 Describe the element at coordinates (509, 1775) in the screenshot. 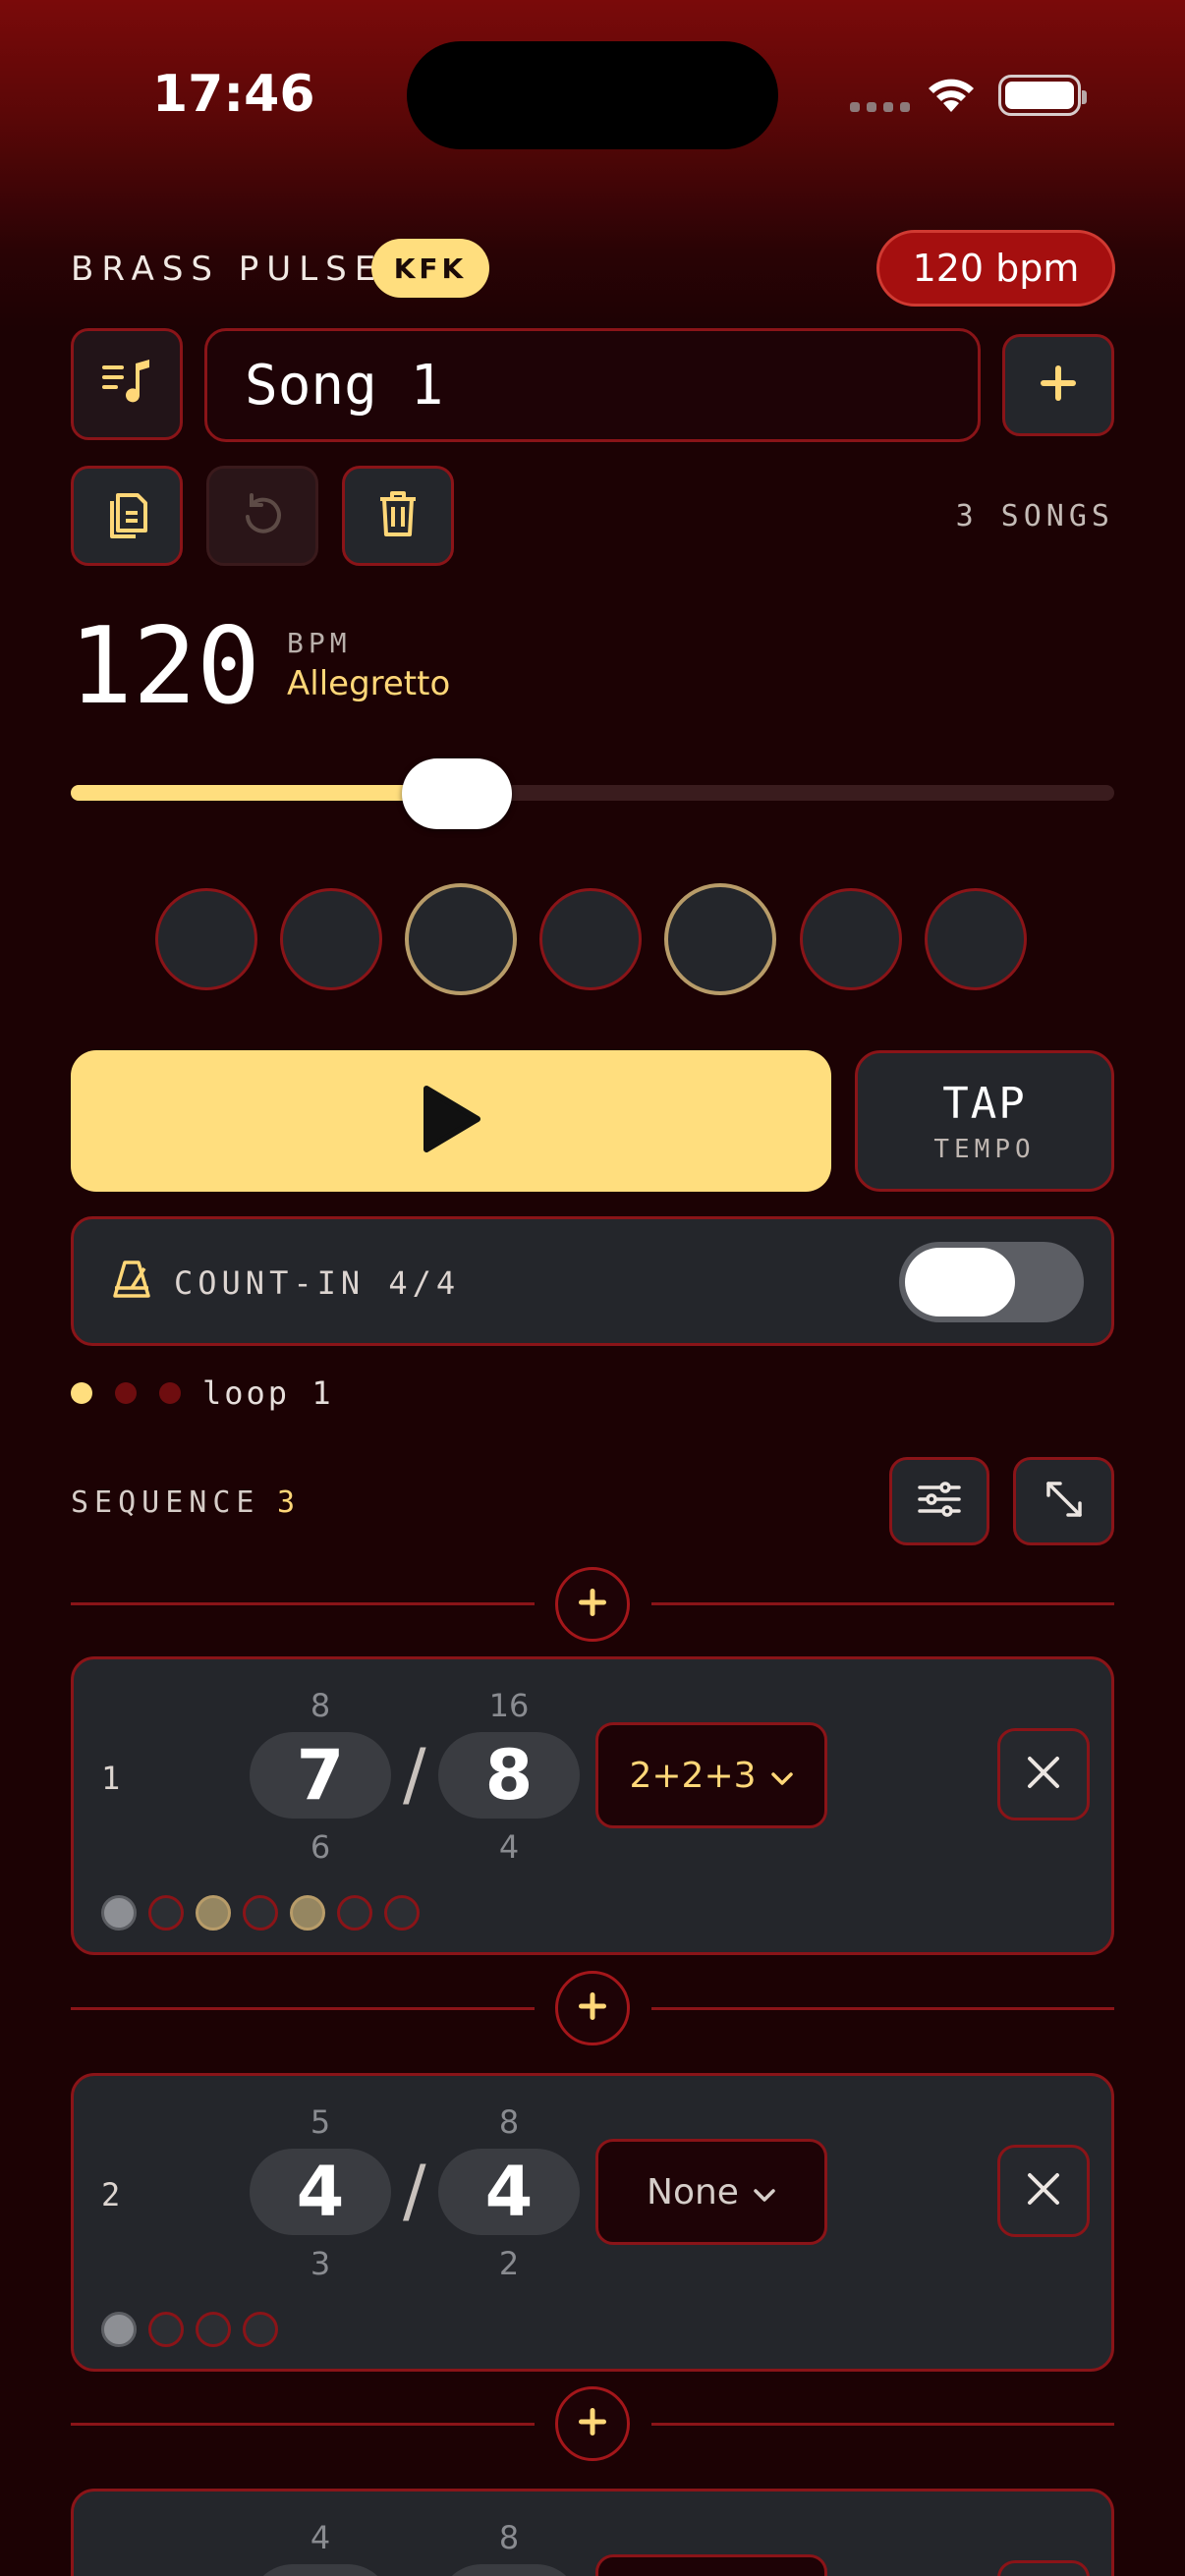

I see `denominator-picker: 8` at that location.